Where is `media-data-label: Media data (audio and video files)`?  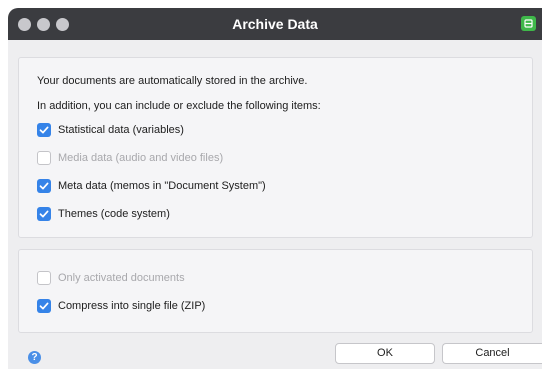 media-data-label: Media data (audio and video files) is located at coordinates (141, 158).